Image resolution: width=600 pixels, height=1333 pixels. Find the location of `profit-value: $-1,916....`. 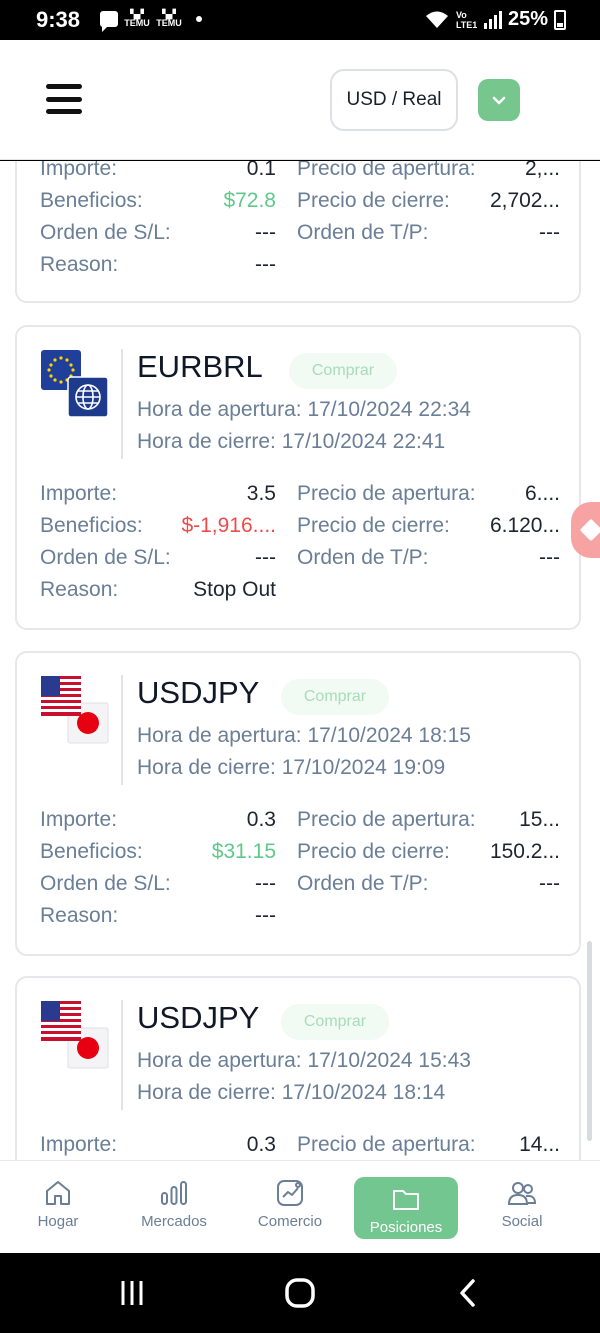

profit-value: $-1,916.... is located at coordinates (228, 525).